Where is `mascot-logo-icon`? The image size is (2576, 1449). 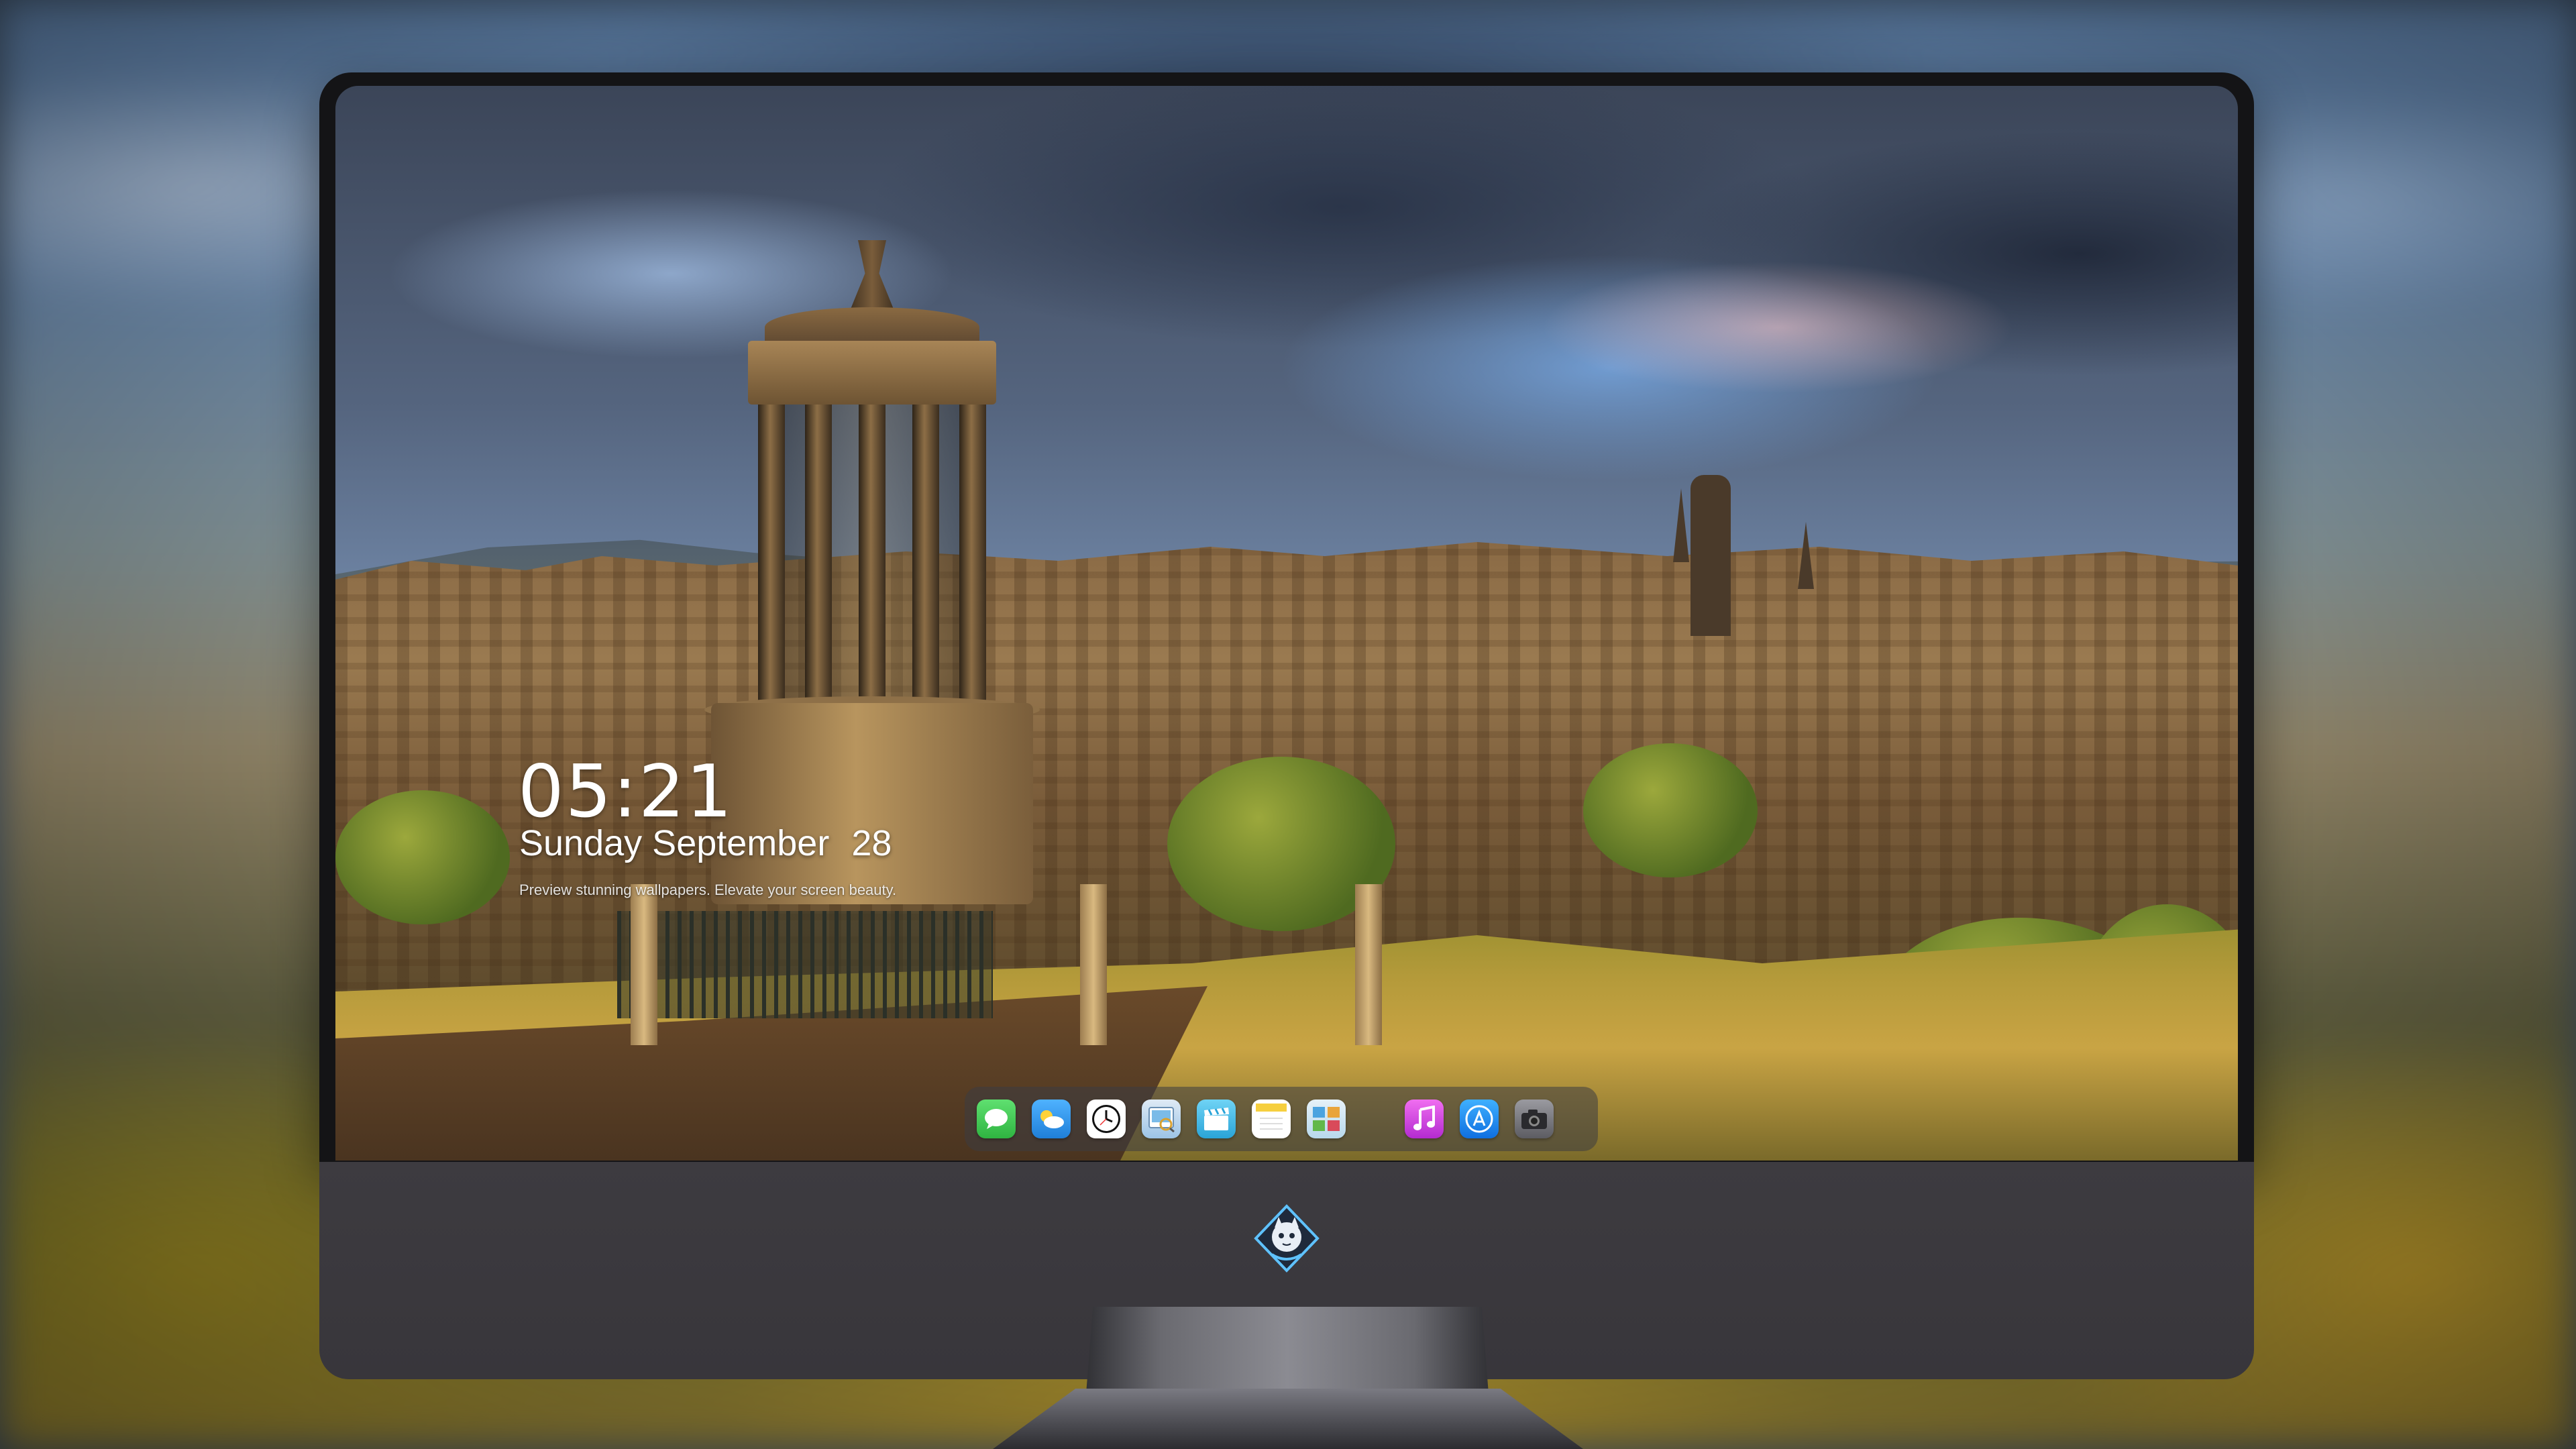 mascot-logo-icon is located at coordinates (1287, 1238).